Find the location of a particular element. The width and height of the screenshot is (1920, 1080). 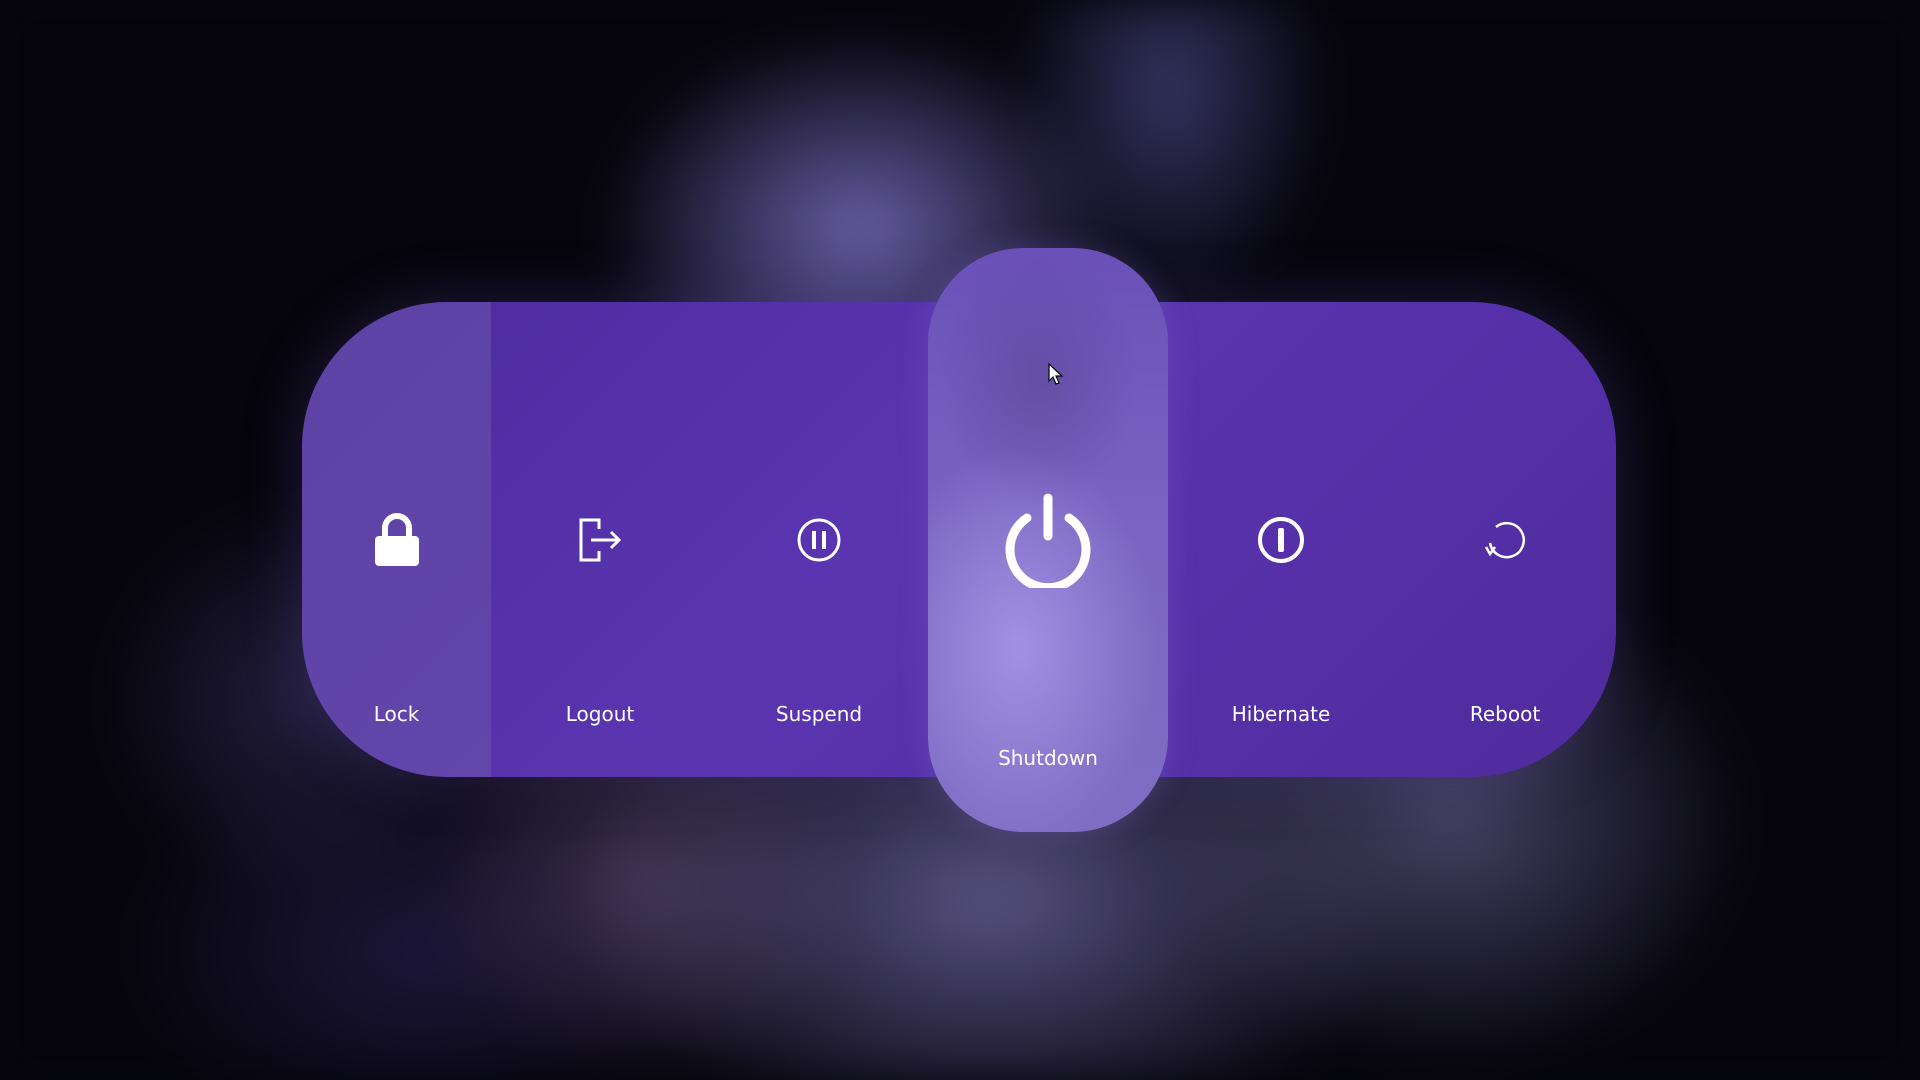

suspend-button: Suspend is located at coordinates (819, 539).